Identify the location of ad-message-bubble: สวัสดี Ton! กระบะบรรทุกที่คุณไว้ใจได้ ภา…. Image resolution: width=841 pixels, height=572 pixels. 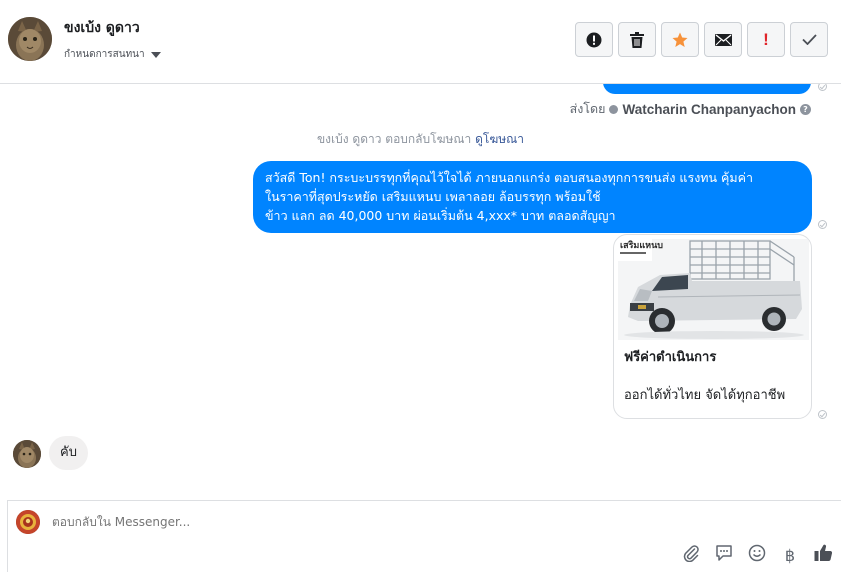
(532, 197).